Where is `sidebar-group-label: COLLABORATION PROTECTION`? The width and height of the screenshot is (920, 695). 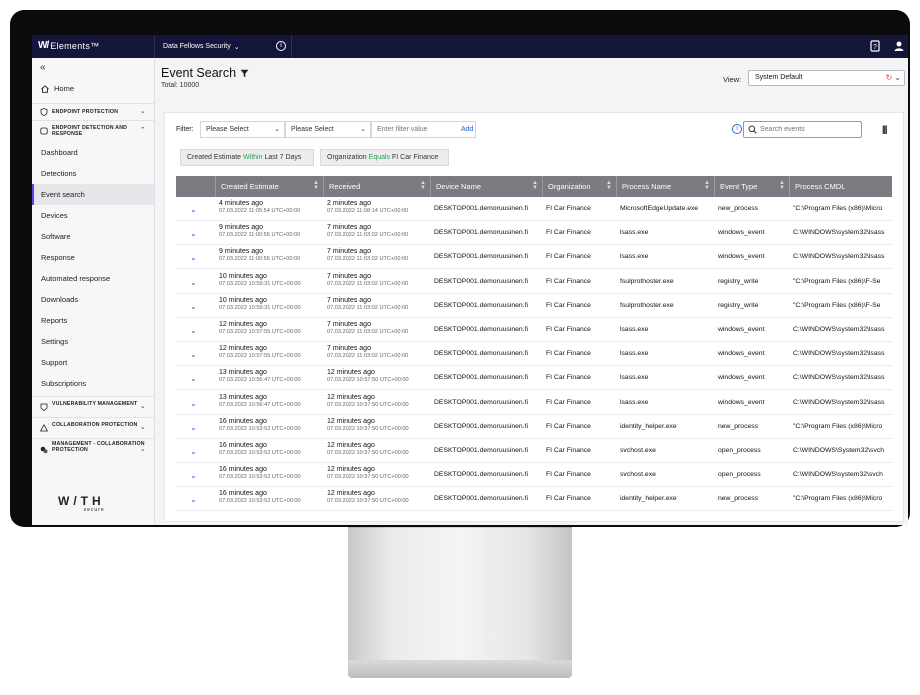 sidebar-group-label: COLLABORATION PROTECTION is located at coordinates (95, 425).